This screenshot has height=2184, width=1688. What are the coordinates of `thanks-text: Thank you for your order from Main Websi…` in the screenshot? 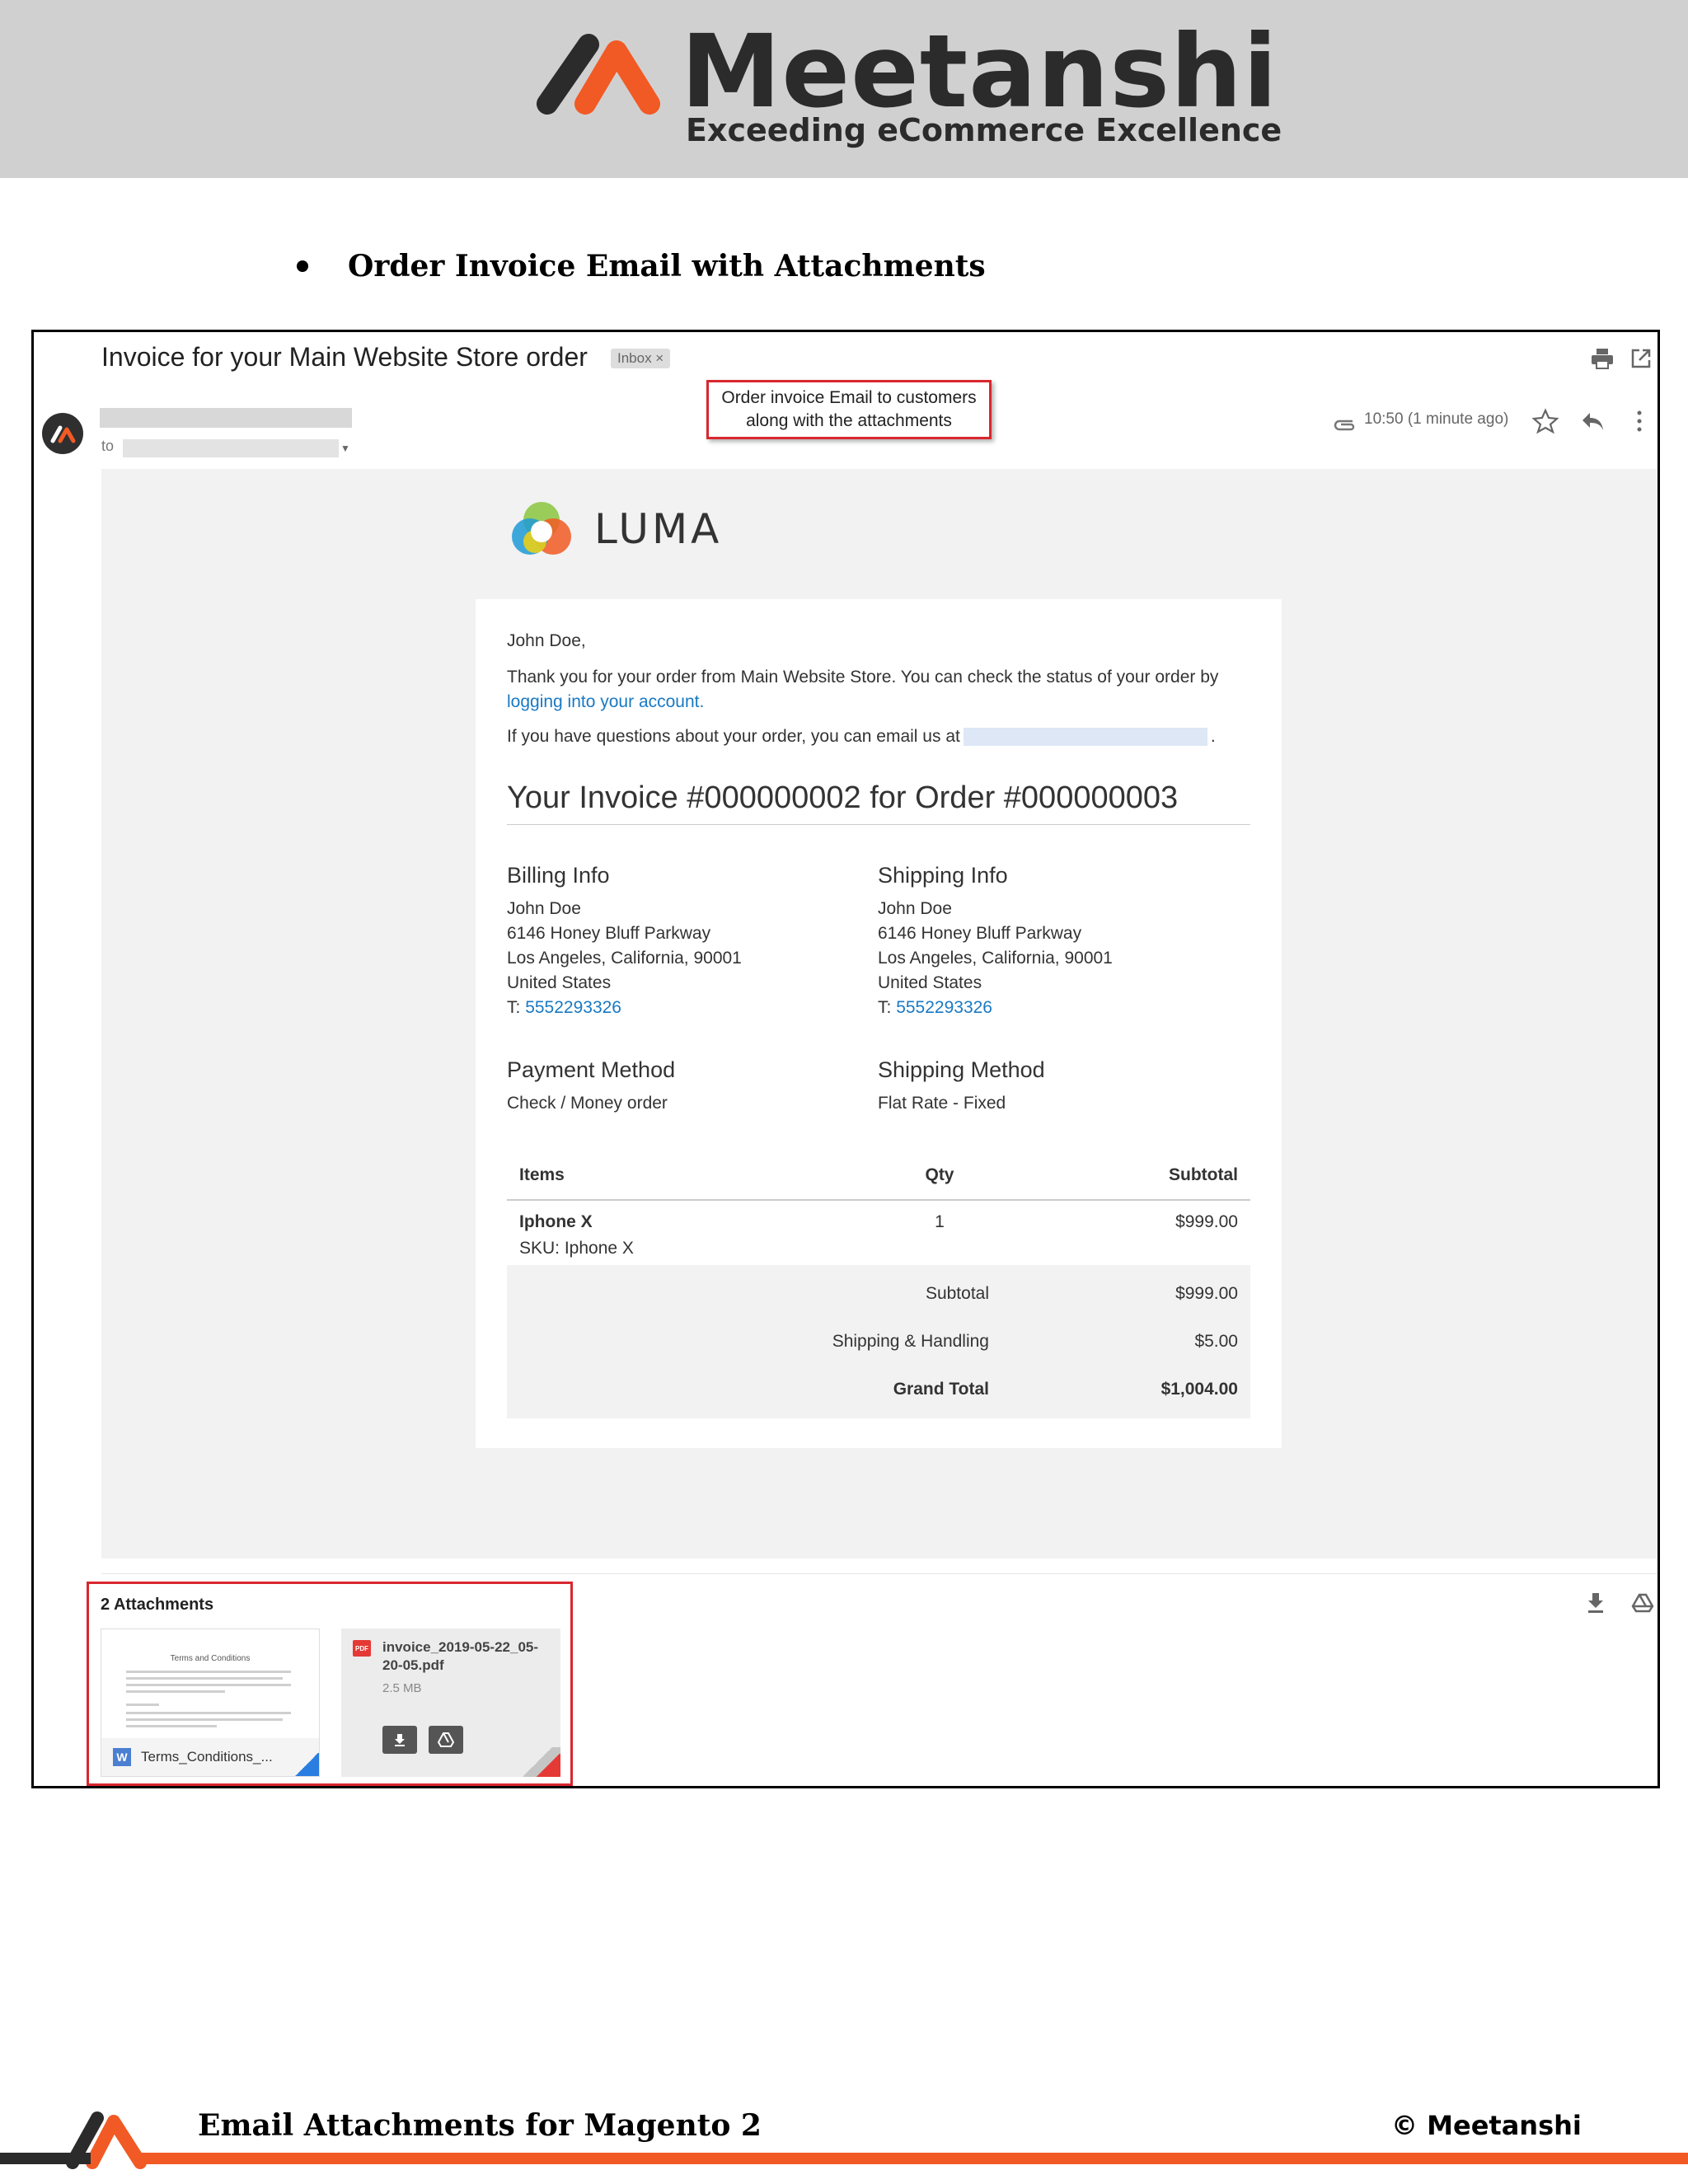 It's located at (863, 677).